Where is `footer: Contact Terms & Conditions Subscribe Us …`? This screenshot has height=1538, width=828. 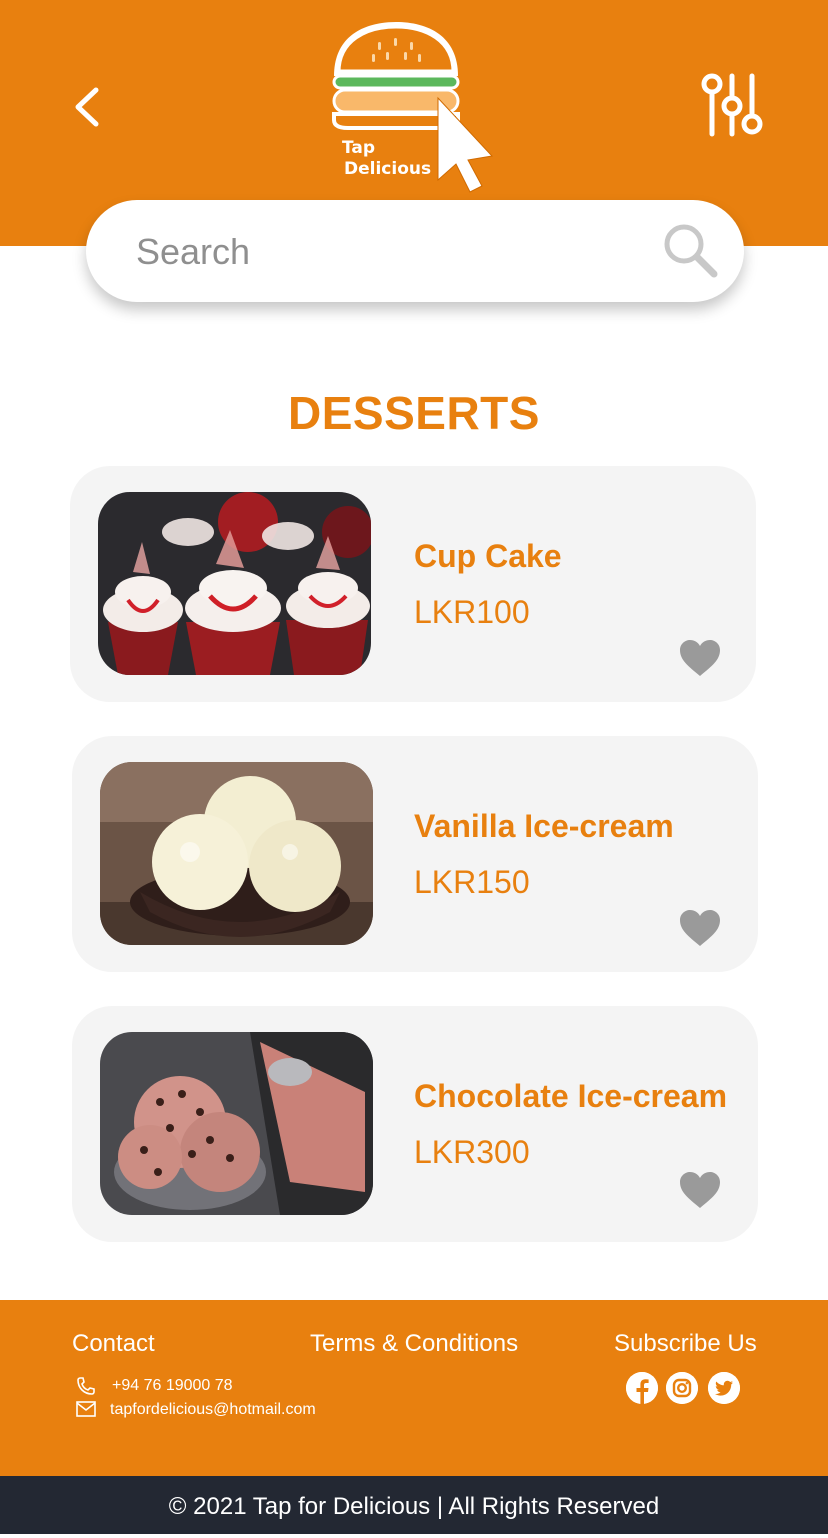 footer: Contact Terms & Conditions Subscribe Us … is located at coordinates (414, 1388).